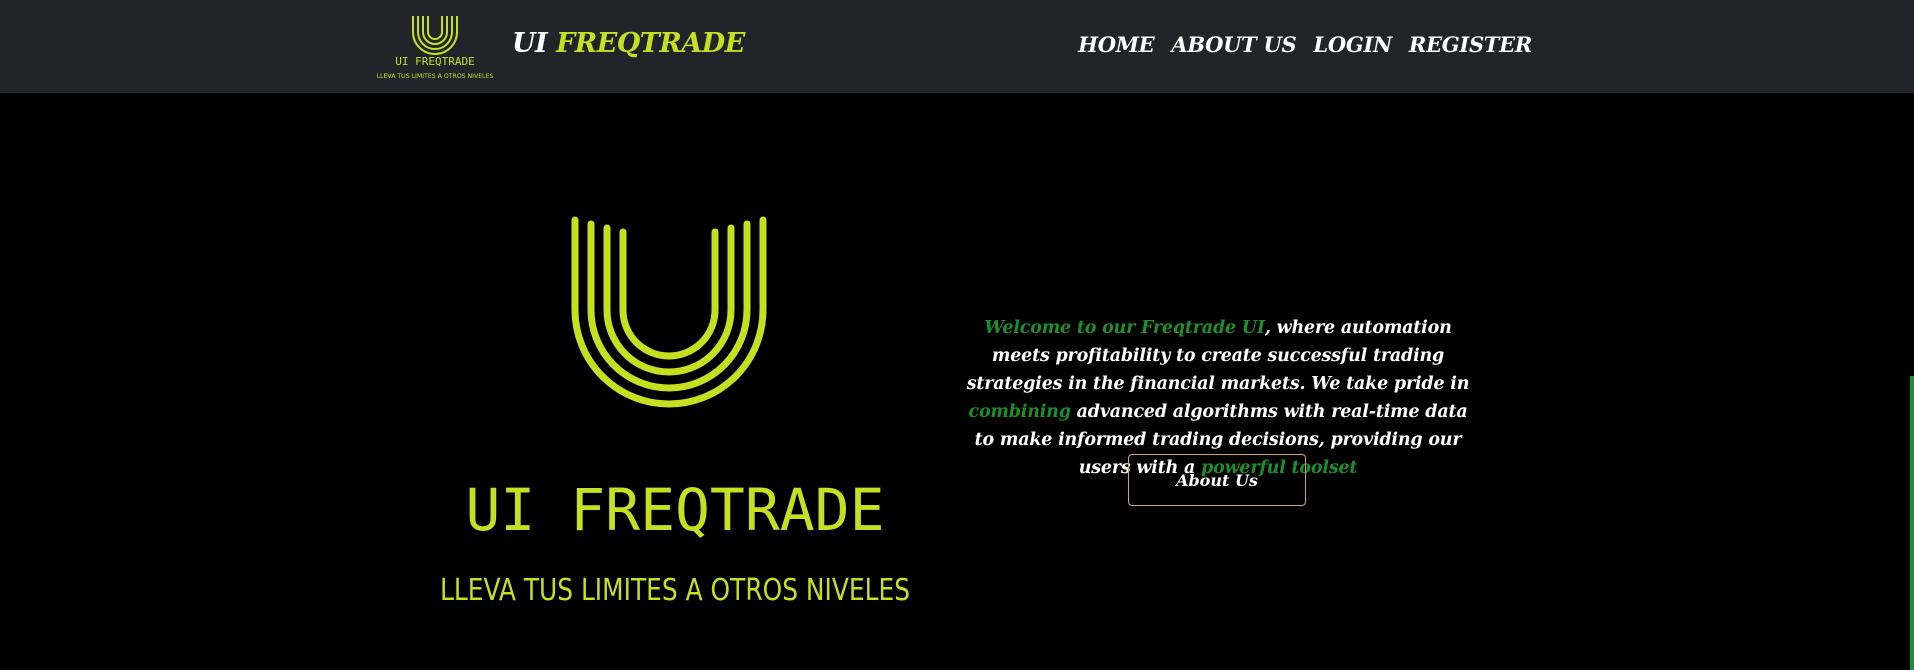  What do you see at coordinates (1116, 44) in the screenshot?
I see `nav-link-home: HOME` at bounding box center [1116, 44].